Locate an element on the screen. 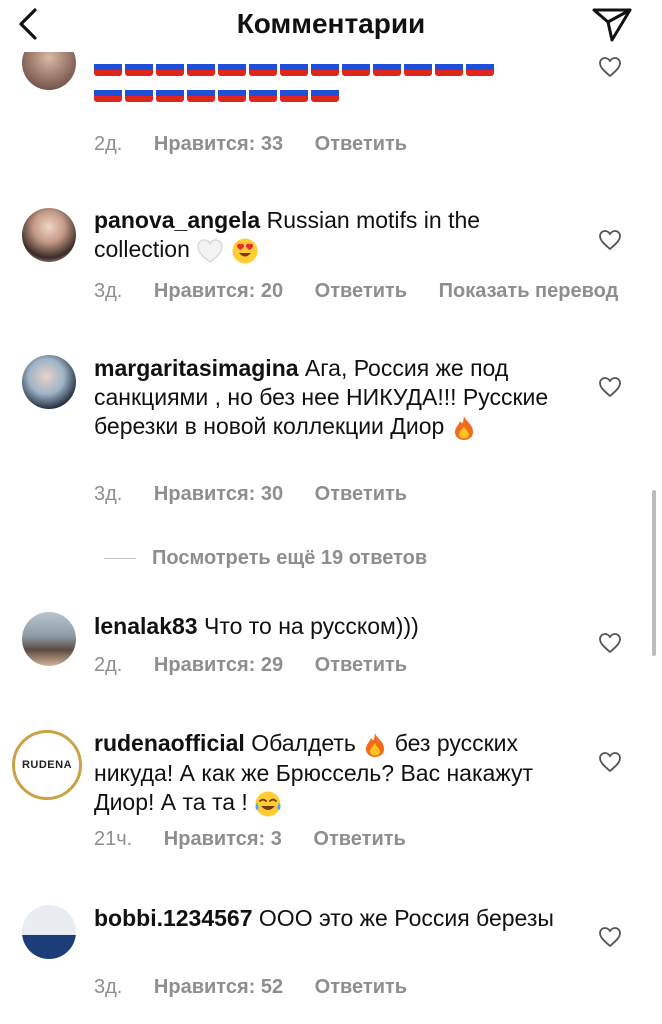 This screenshot has height=1024, width=662. comment-username: panova_angela is located at coordinates (177, 220).